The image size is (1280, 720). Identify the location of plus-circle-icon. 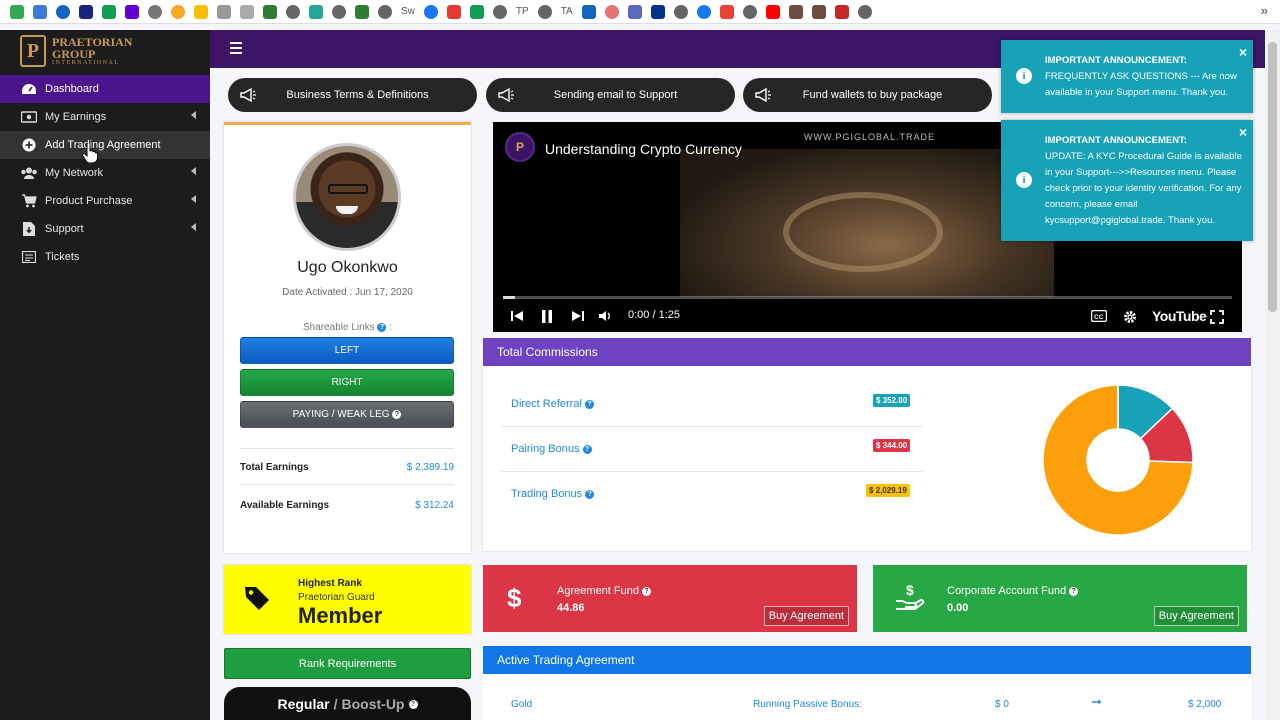
(29, 145).